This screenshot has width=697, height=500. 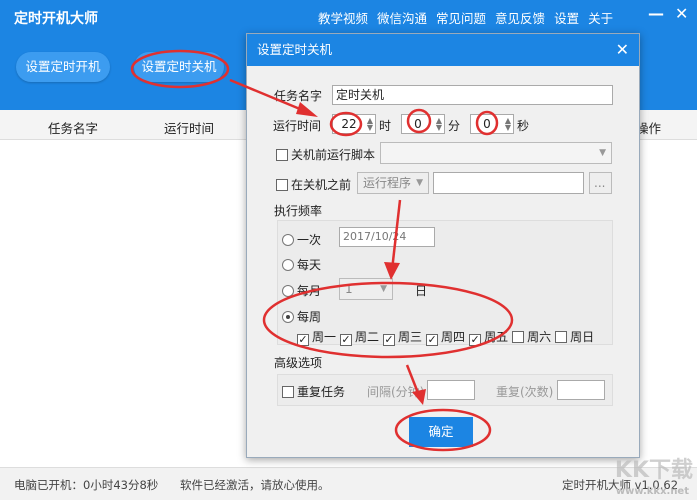 I want to click on minute-value: 0, so click(x=418, y=124).